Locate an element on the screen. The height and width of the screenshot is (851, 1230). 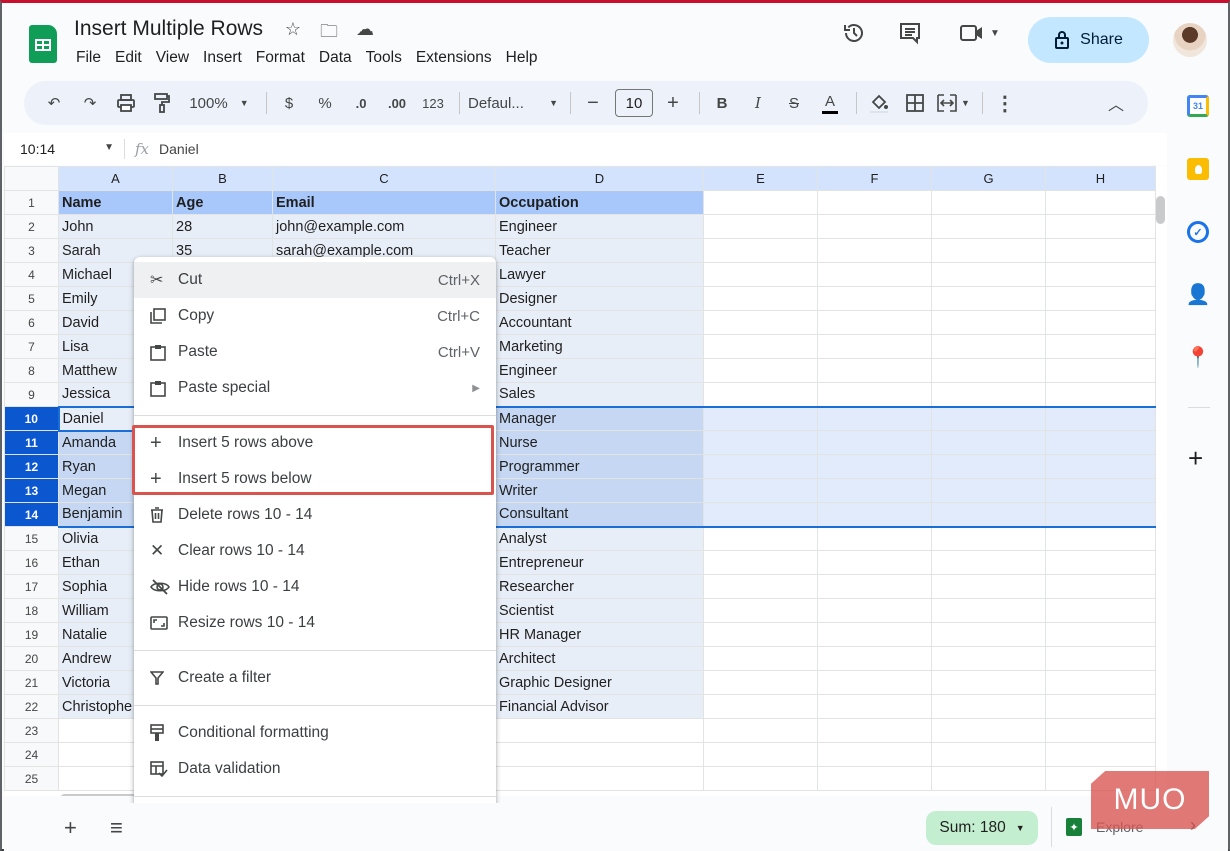
row-header: 8 is located at coordinates (31, 370).